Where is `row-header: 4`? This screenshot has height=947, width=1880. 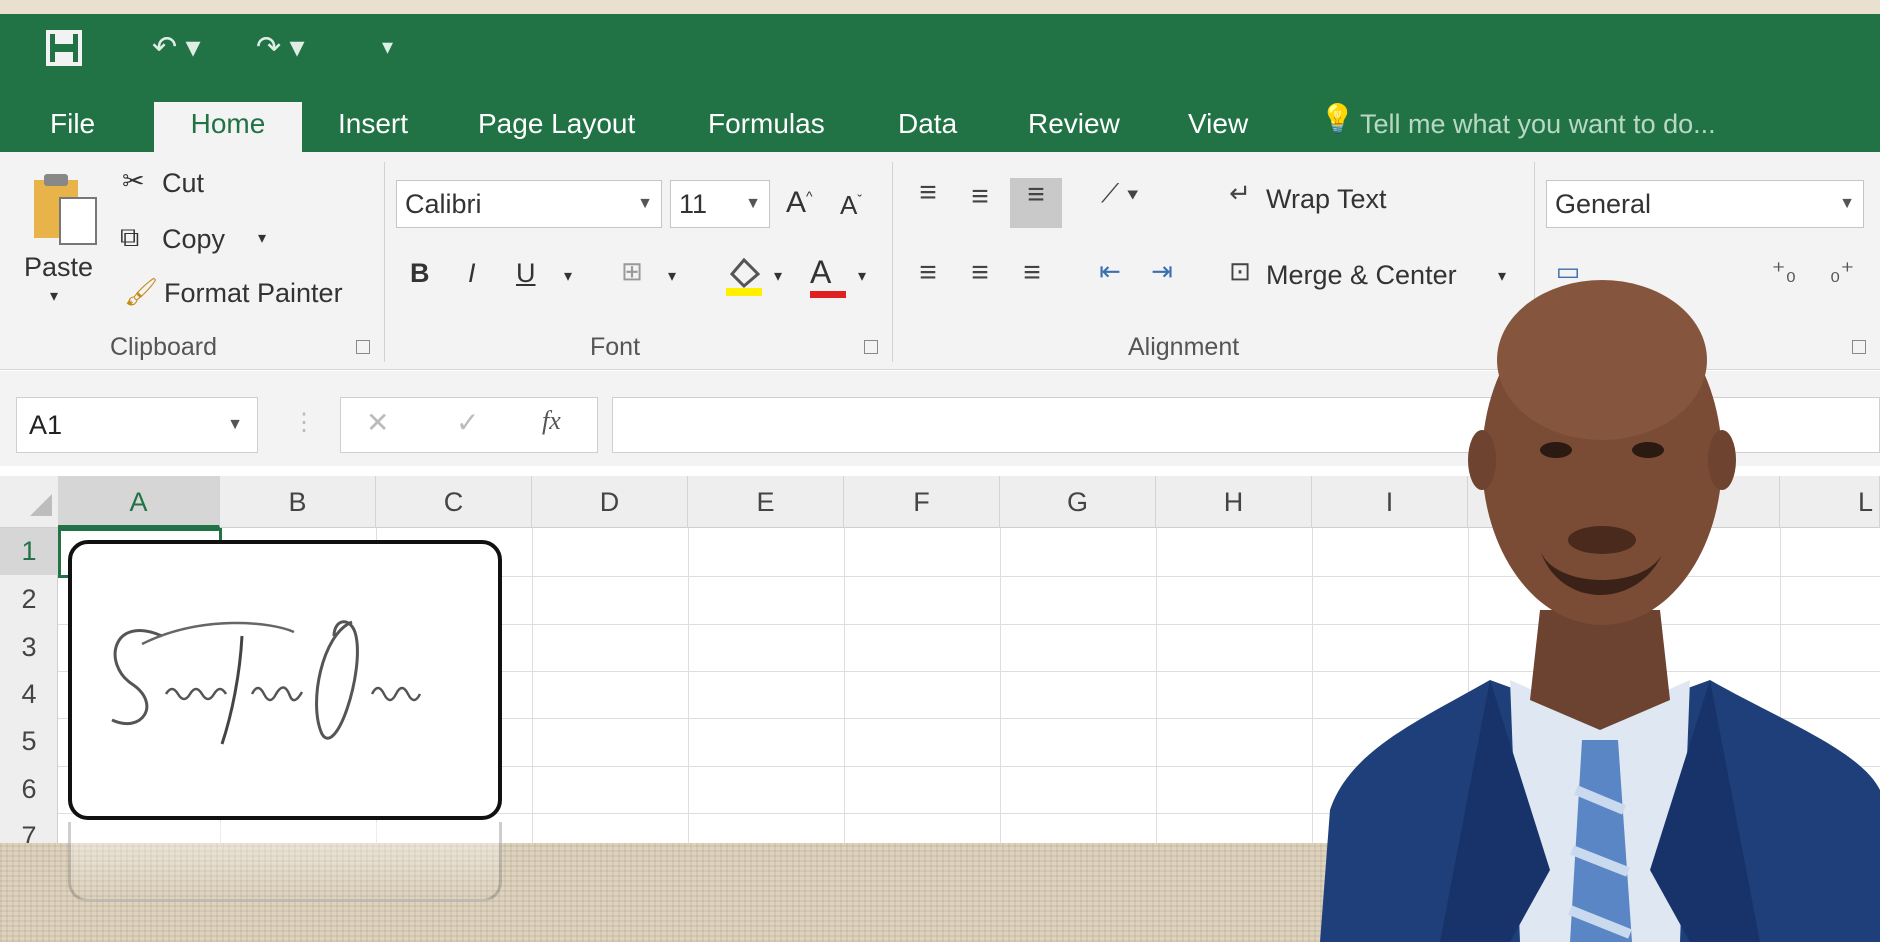
row-header: 4 is located at coordinates (29, 694).